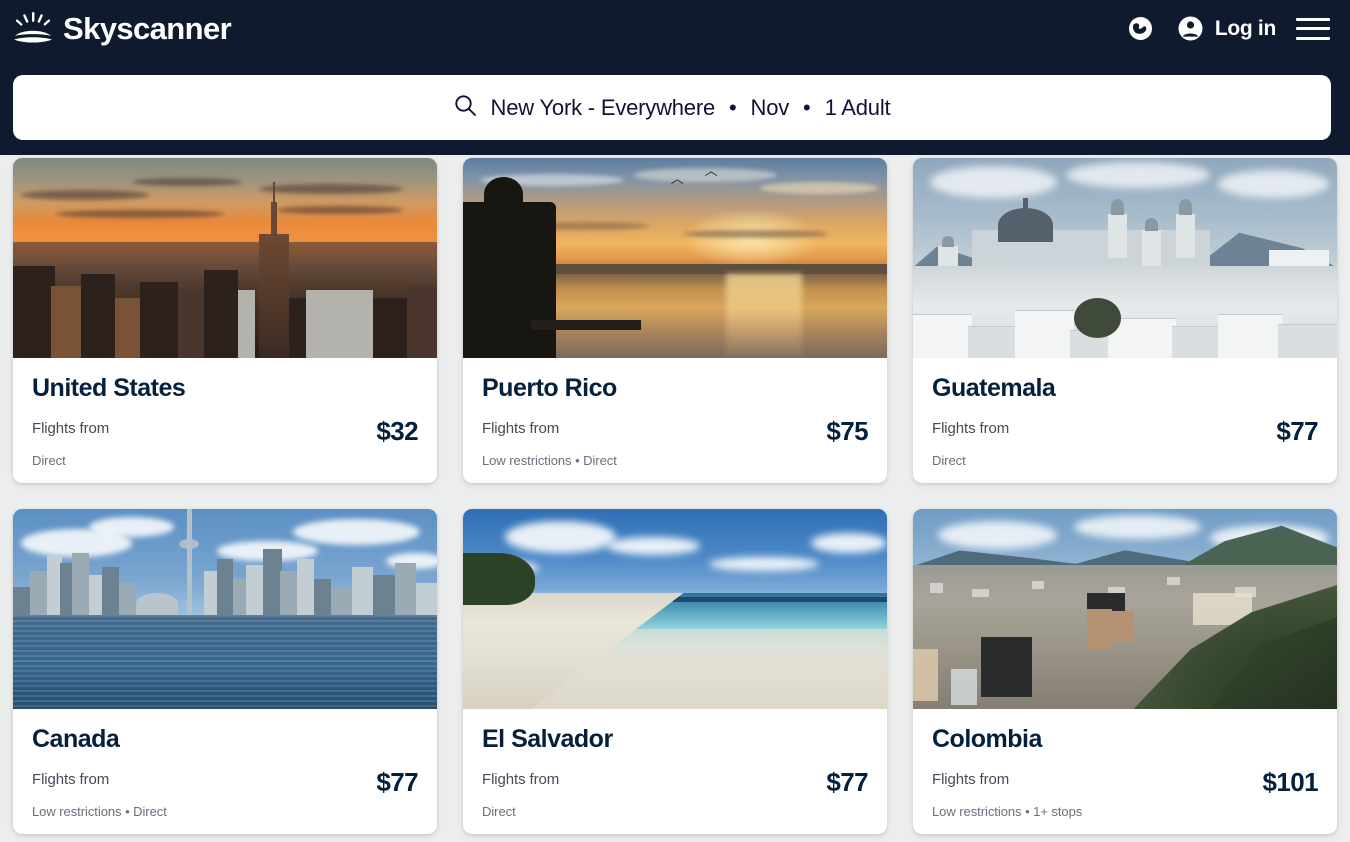 The height and width of the screenshot is (842, 1350). Describe the element at coordinates (603, 107) in the screenshot. I see `search-route-text: New York - Everywhere` at that location.